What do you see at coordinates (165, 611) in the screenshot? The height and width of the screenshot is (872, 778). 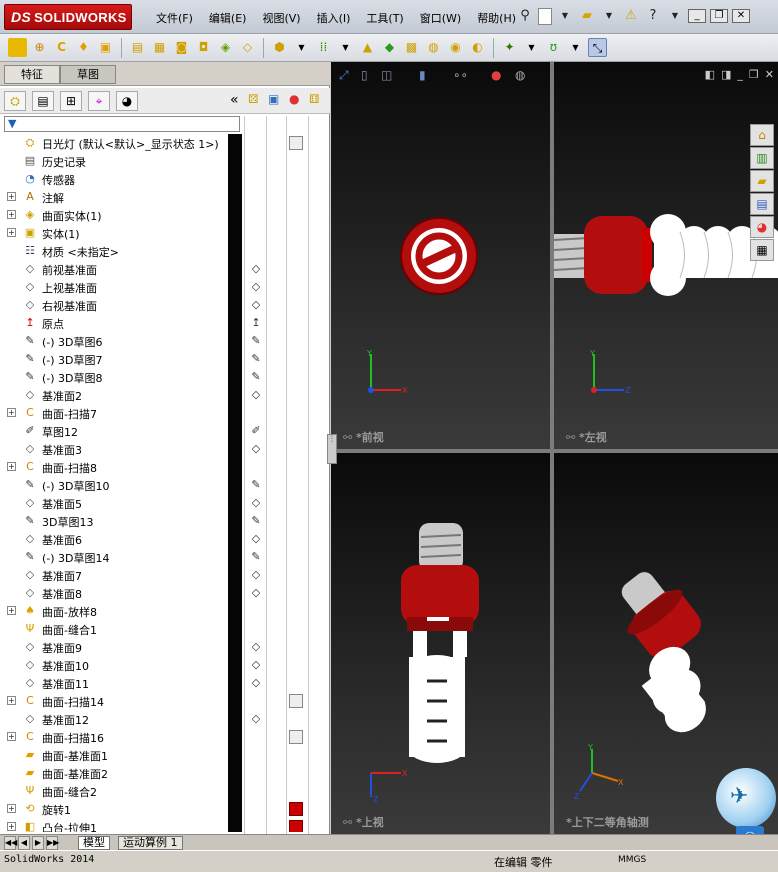 I see `tree-item: + ♠ 曲面-放样8` at bounding box center [165, 611].